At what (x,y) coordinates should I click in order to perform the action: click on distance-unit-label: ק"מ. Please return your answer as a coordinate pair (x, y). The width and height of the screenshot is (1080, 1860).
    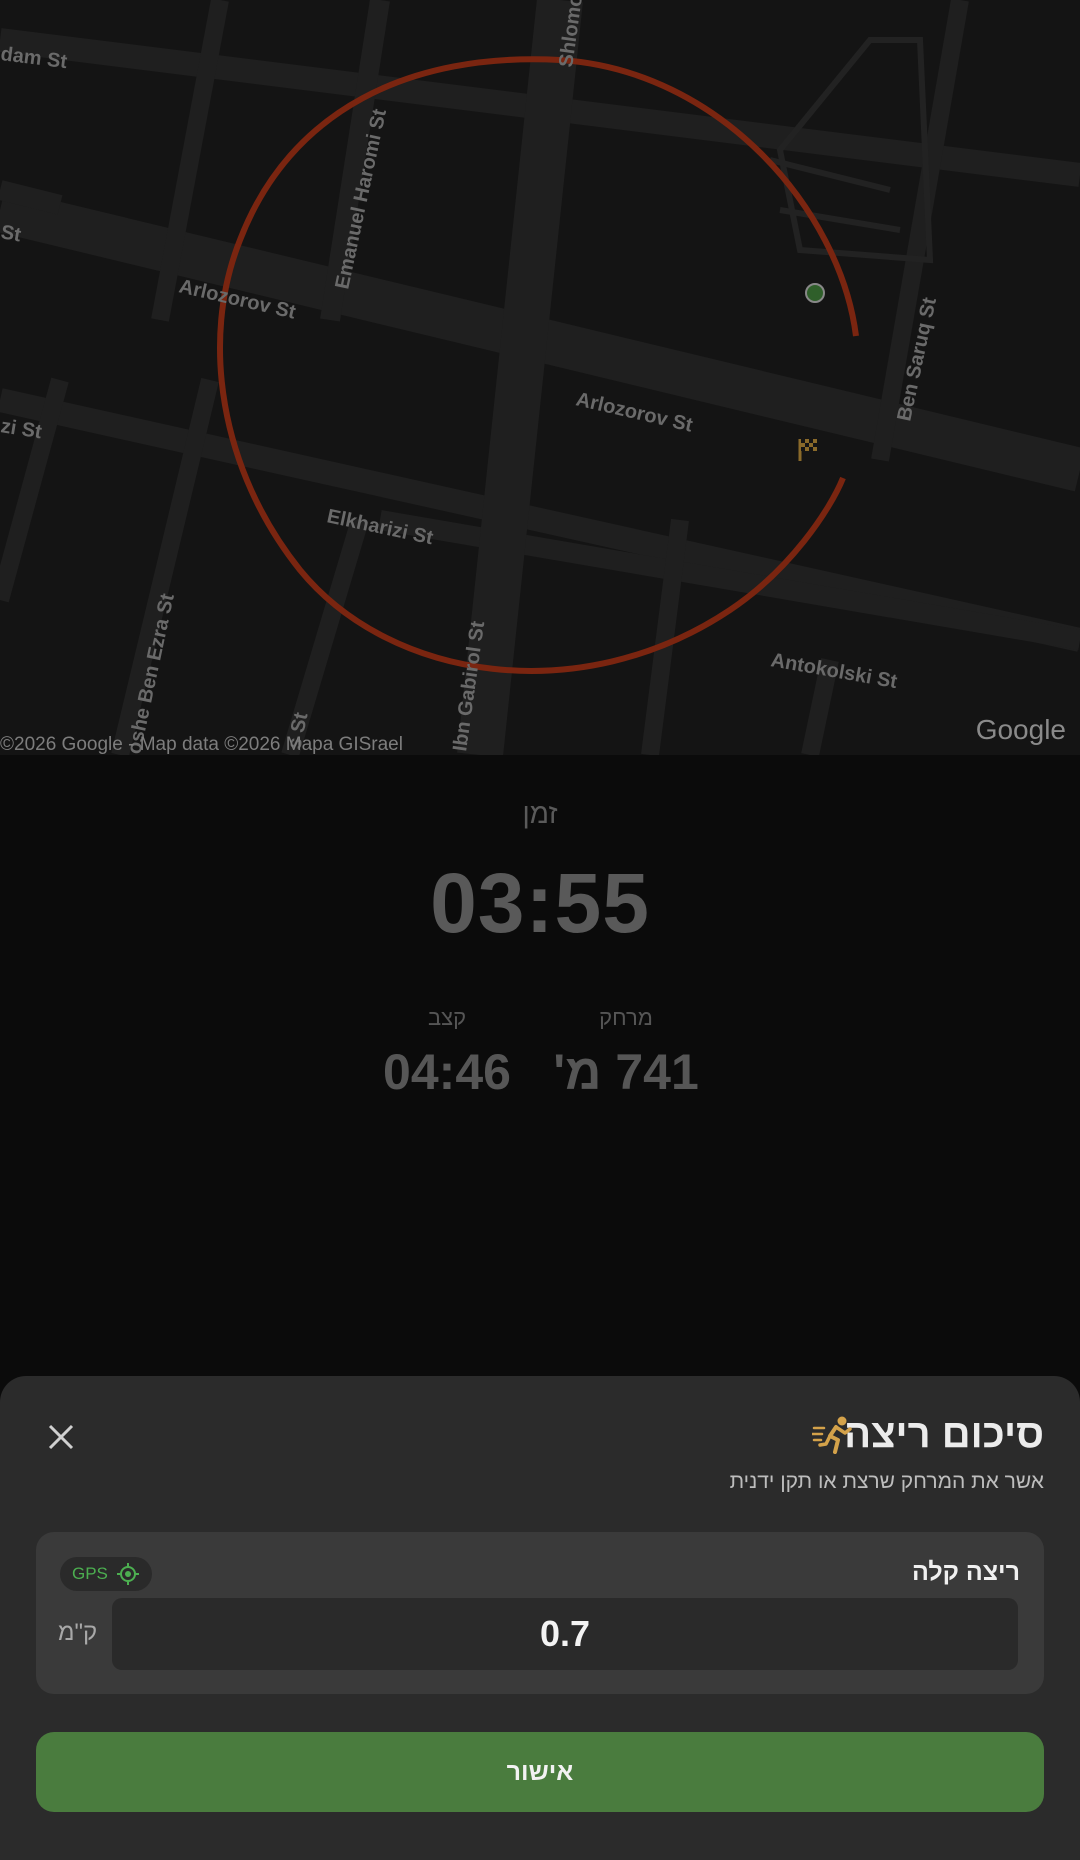
    Looking at the image, I should click on (78, 1632).